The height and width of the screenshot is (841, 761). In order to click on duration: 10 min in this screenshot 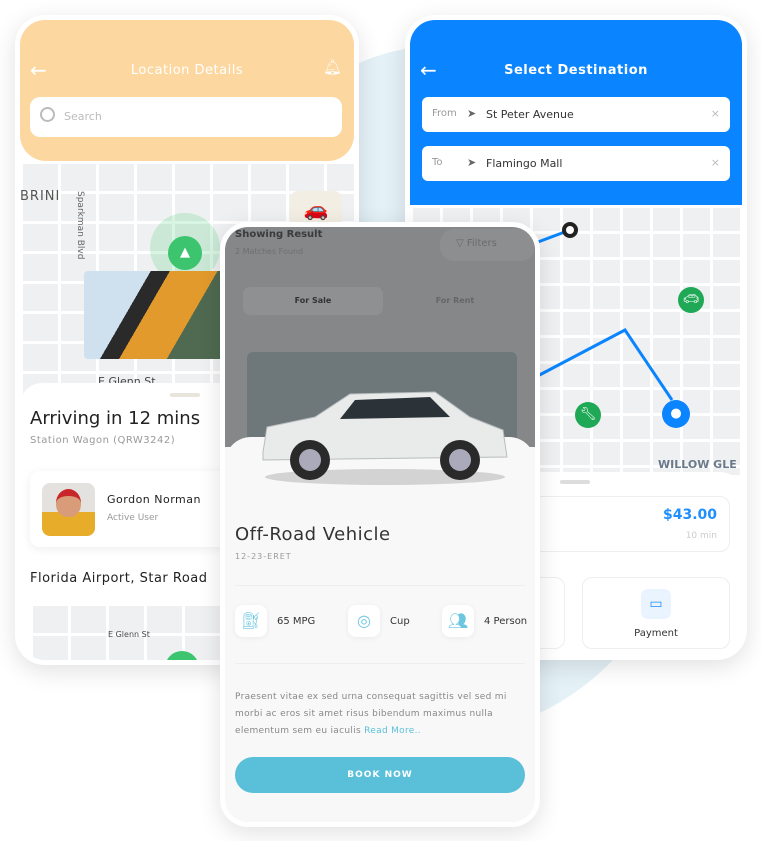, I will do `click(701, 536)`.